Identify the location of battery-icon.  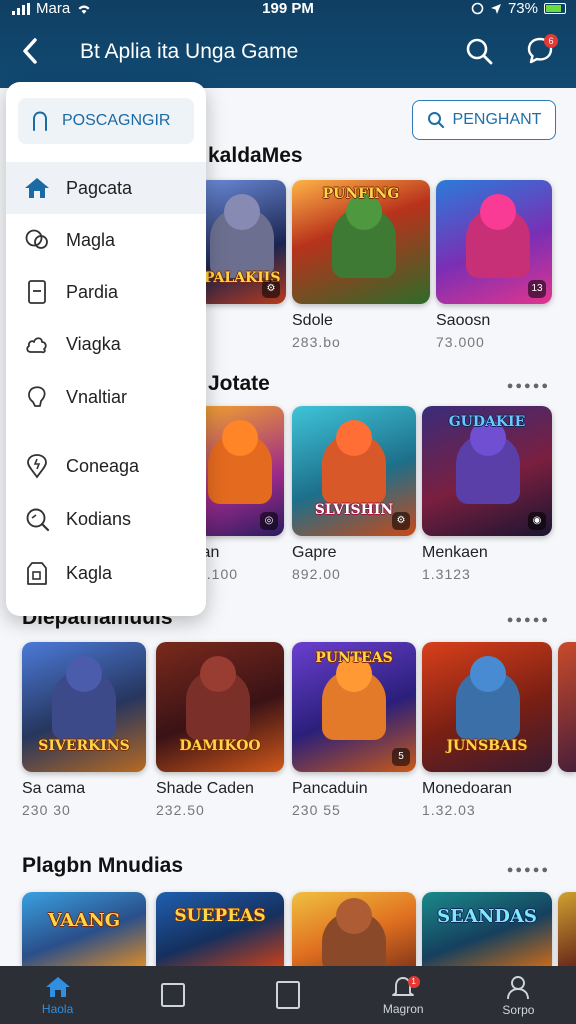
(555, 8).